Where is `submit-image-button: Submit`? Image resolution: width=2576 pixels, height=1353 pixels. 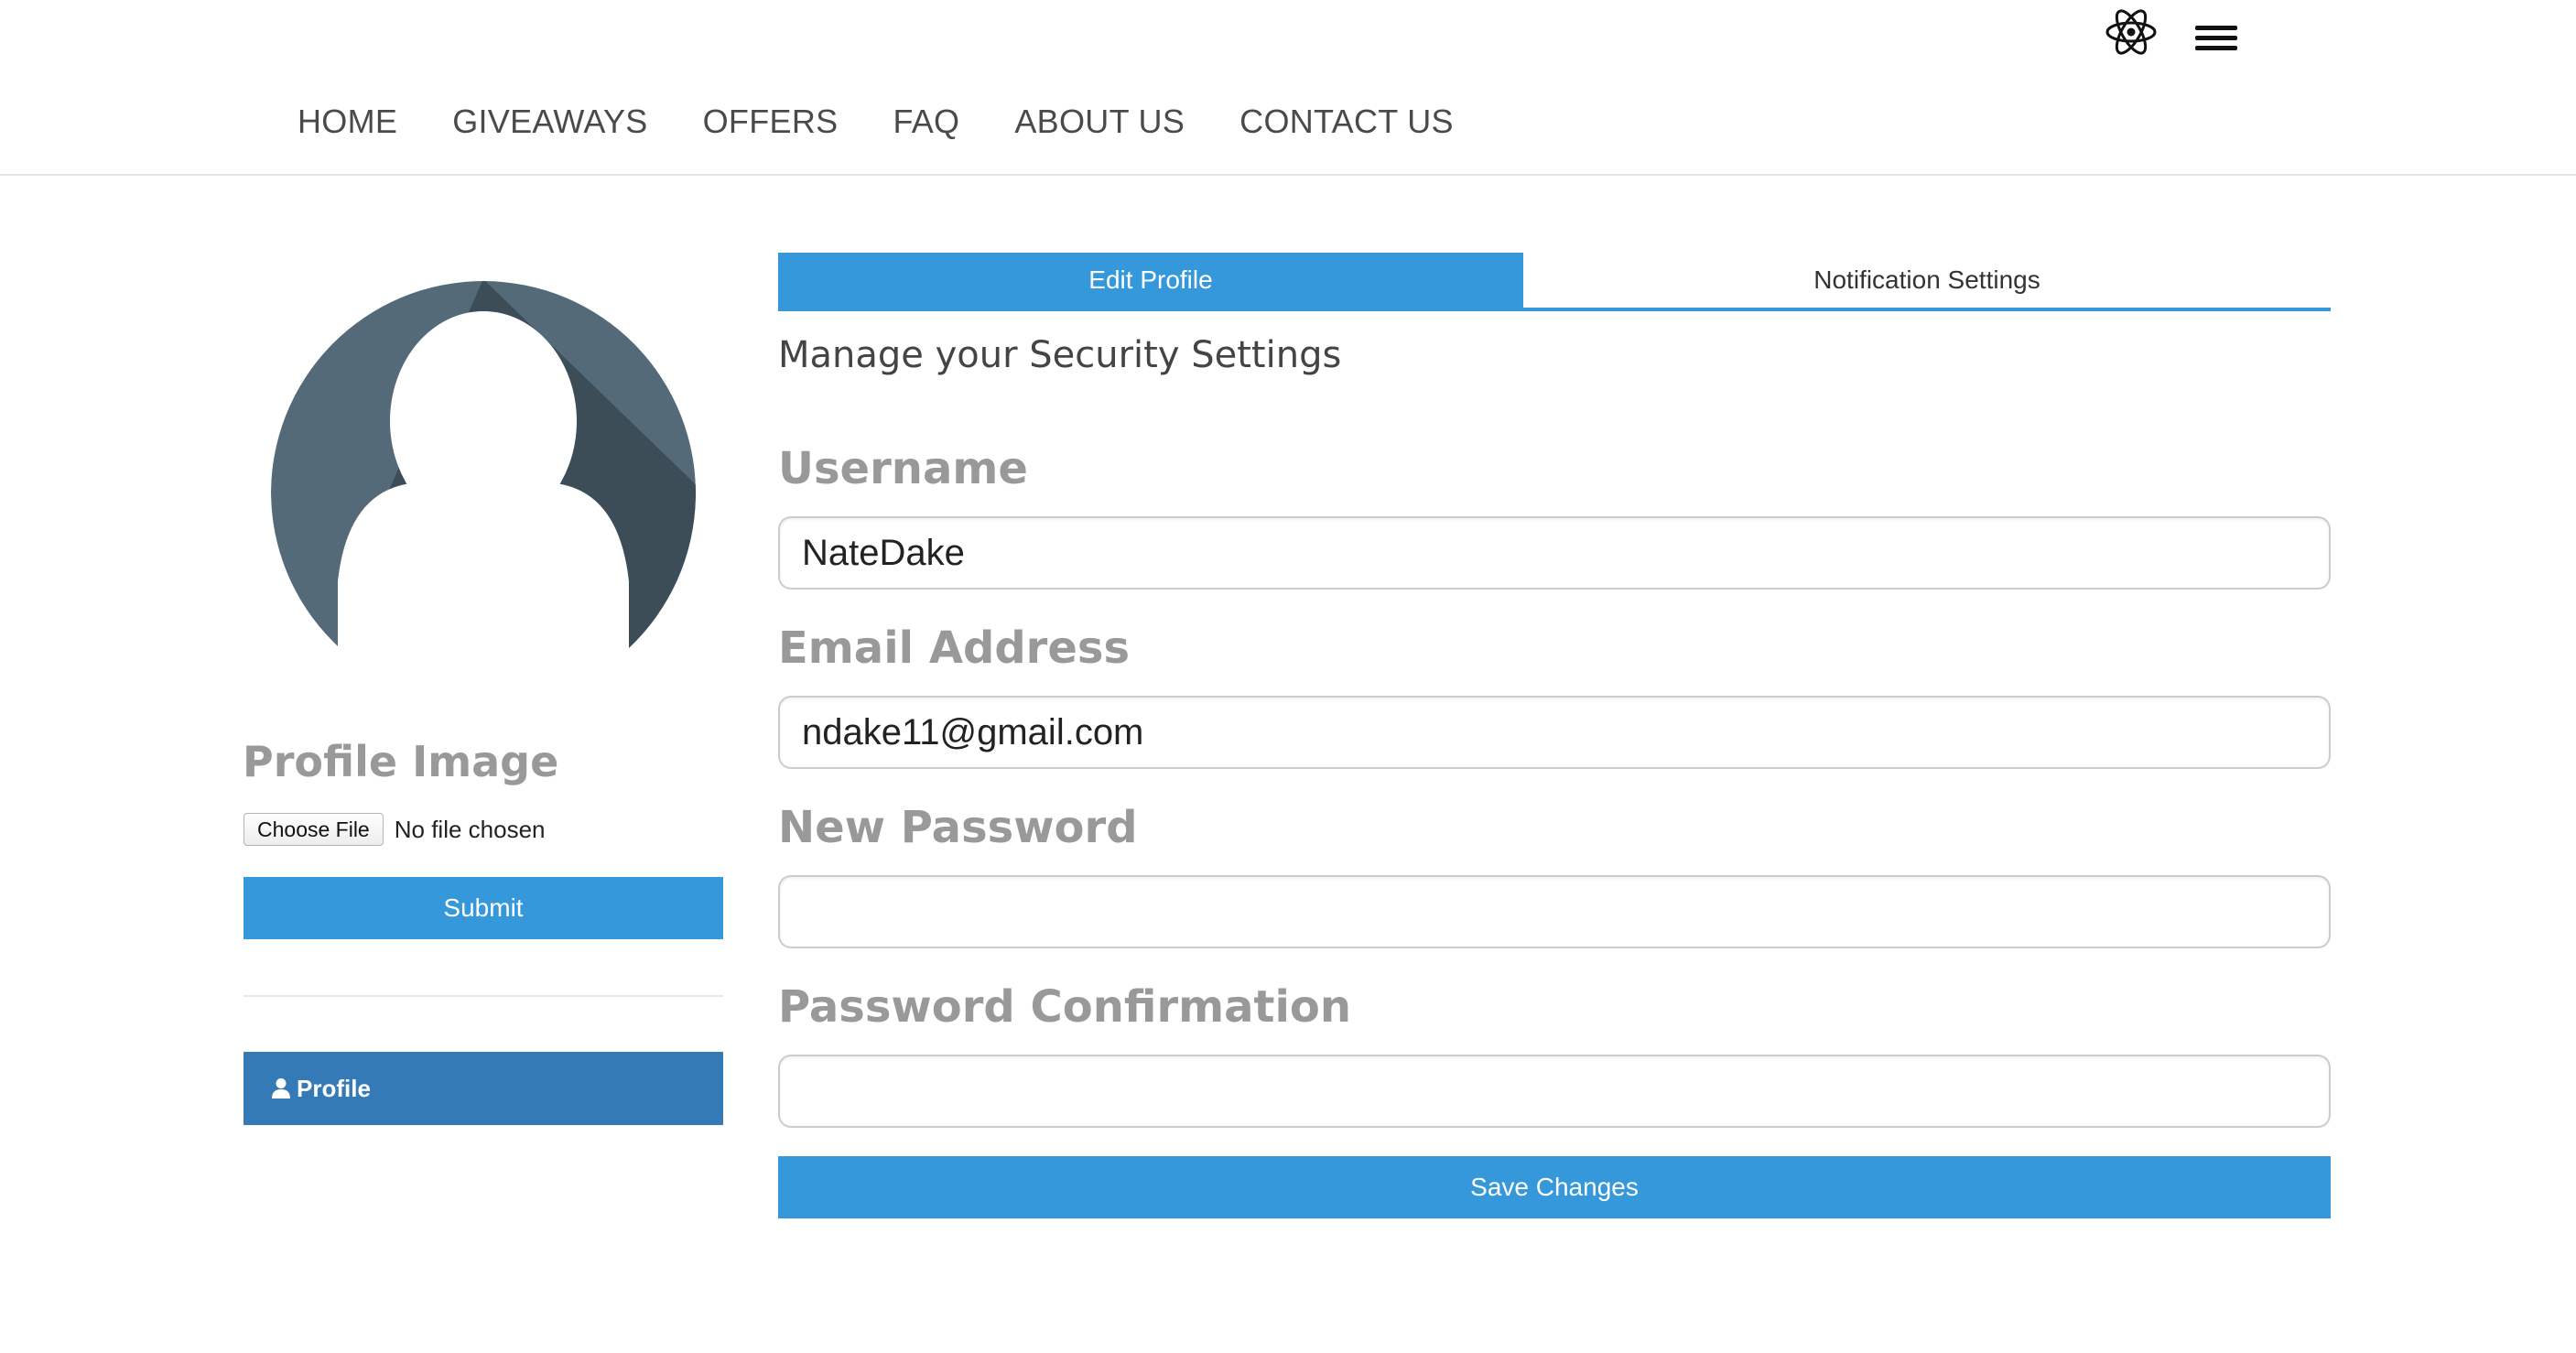 submit-image-button: Submit is located at coordinates (484, 908).